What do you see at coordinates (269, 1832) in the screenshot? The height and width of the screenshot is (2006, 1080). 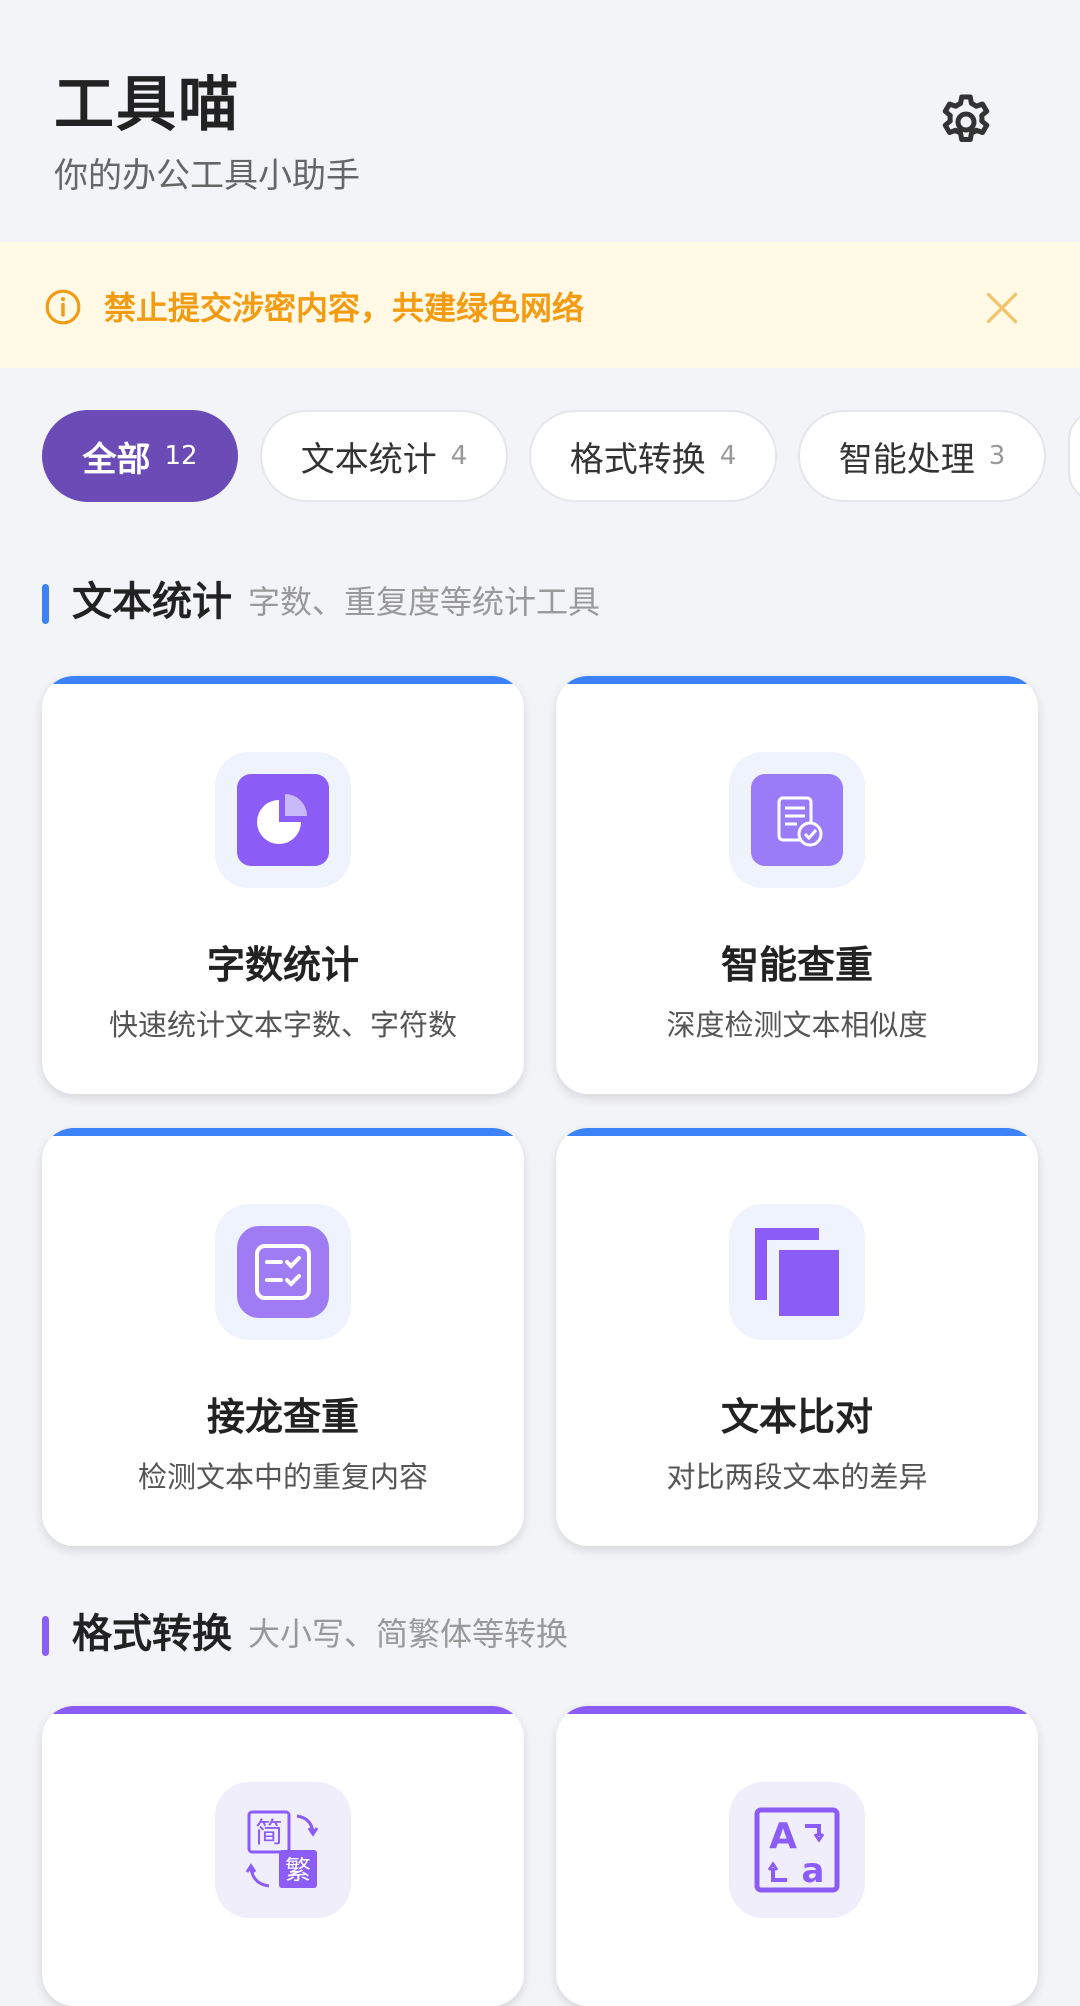 I see `glyph-top: 简` at bounding box center [269, 1832].